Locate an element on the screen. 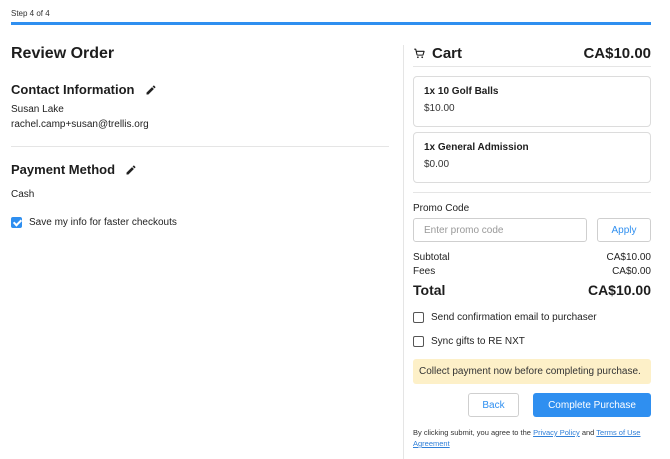 The image size is (670, 459). apply-button: Apply is located at coordinates (624, 230).